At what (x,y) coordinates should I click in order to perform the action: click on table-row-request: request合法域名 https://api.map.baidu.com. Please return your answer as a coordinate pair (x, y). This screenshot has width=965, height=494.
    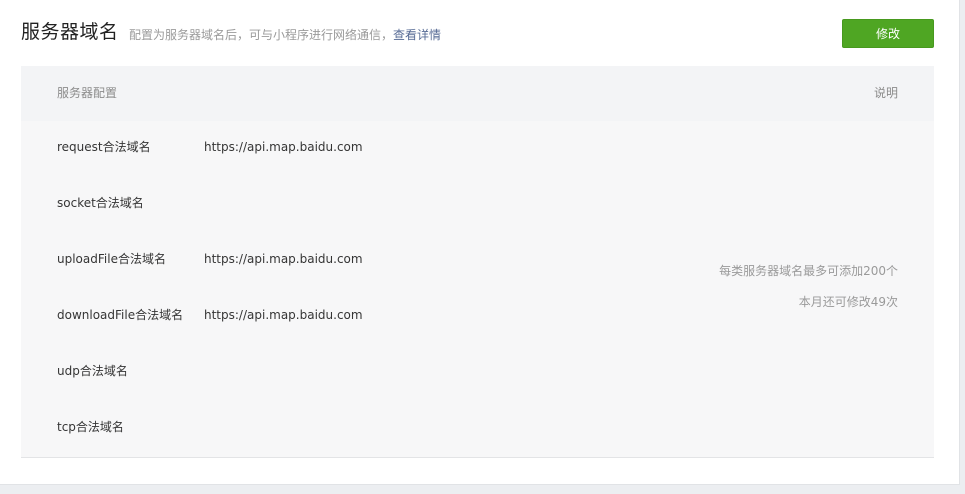
    Looking at the image, I should click on (371, 147).